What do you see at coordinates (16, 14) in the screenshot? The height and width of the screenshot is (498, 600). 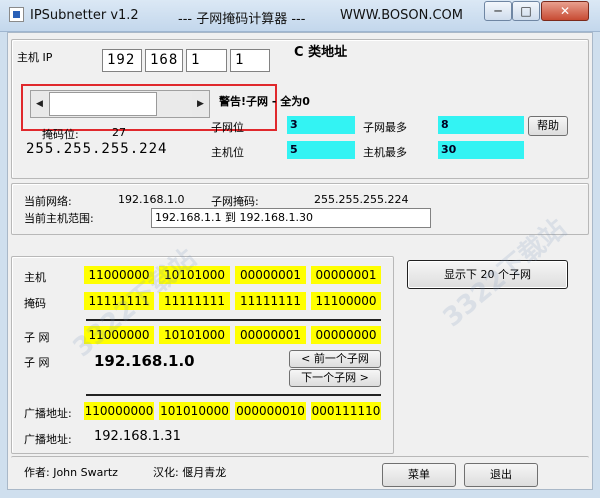 I see `app-icon` at bounding box center [16, 14].